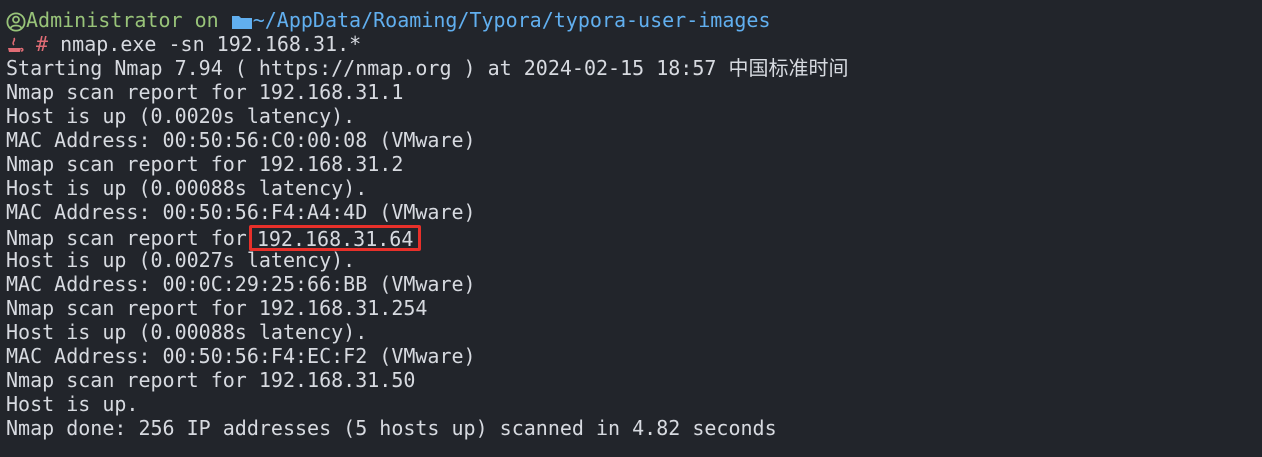 The image size is (1262, 457). What do you see at coordinates (104, 20) in the screenshot?
I see `prompt-user: Administrator` at bounding box center [104, 20].